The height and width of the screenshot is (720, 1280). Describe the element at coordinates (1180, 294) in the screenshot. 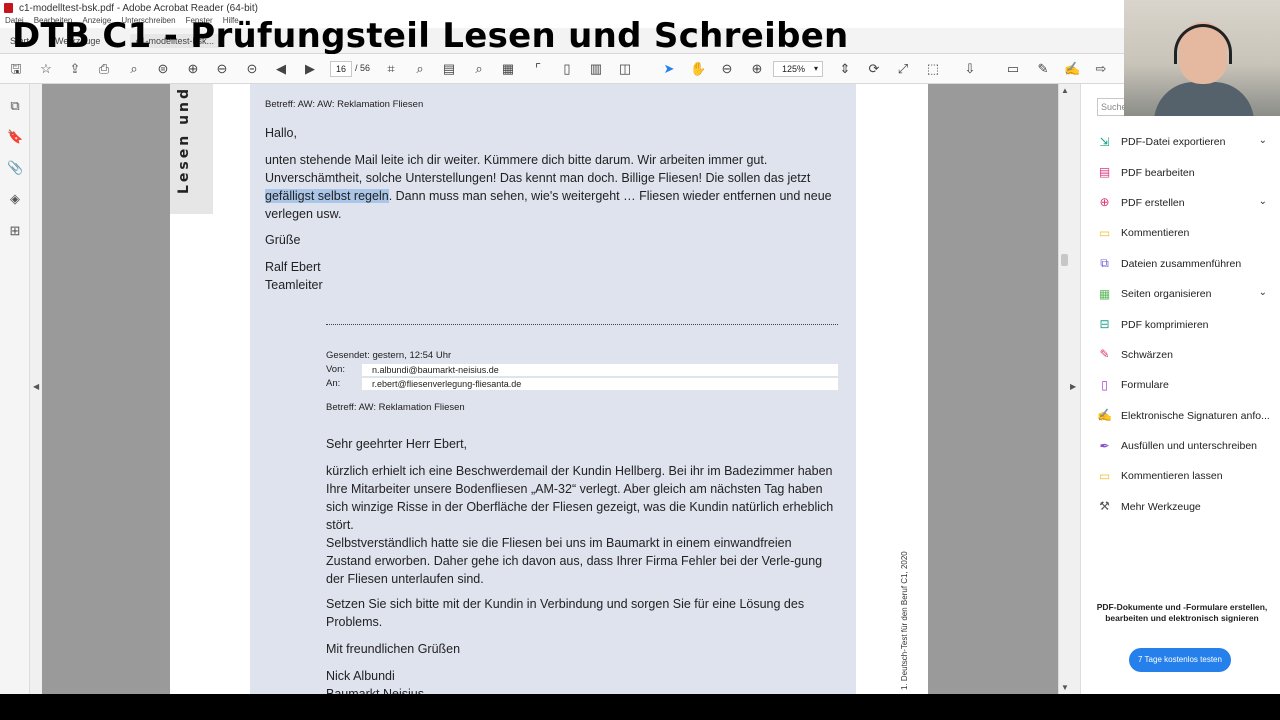

I see `tool-item-5: ▦ Seiten organisieren ⌄` at that location.